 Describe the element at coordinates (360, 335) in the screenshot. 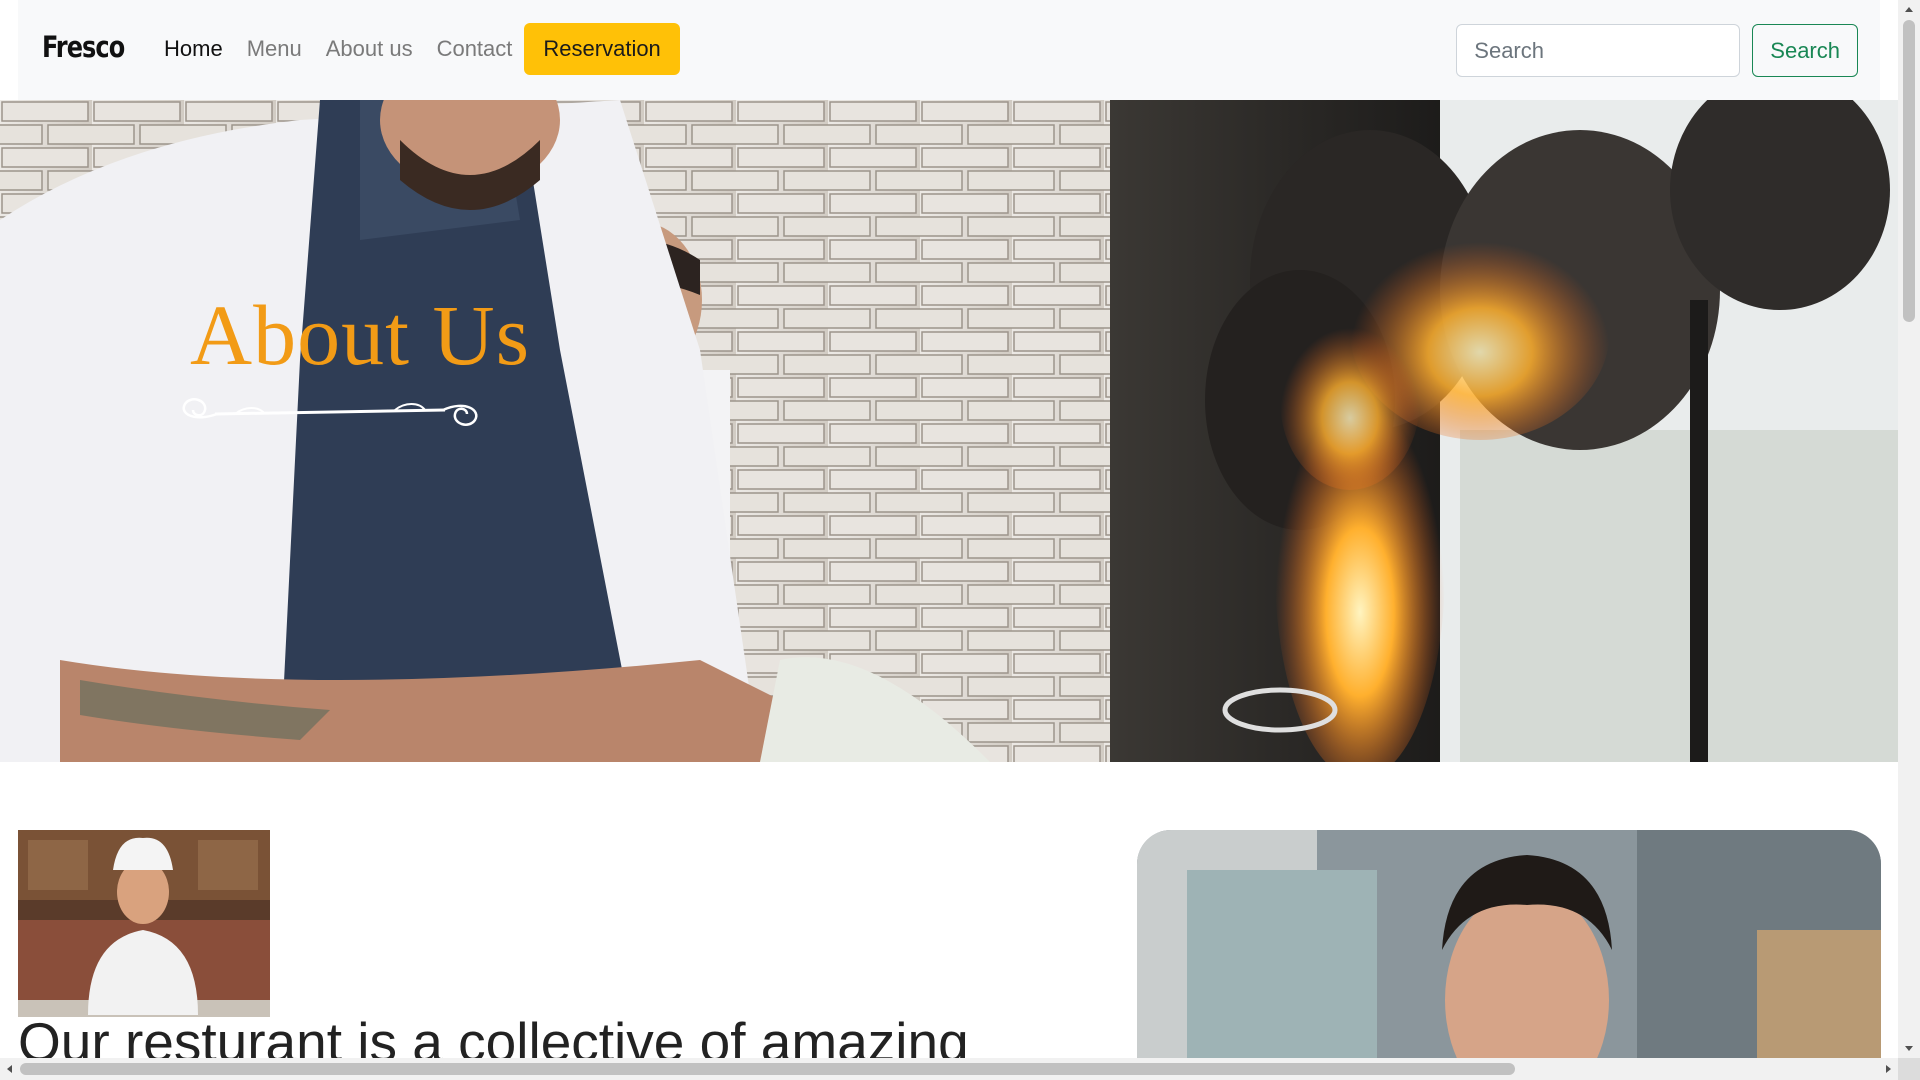

I see `hero-title: About Us` at that location.